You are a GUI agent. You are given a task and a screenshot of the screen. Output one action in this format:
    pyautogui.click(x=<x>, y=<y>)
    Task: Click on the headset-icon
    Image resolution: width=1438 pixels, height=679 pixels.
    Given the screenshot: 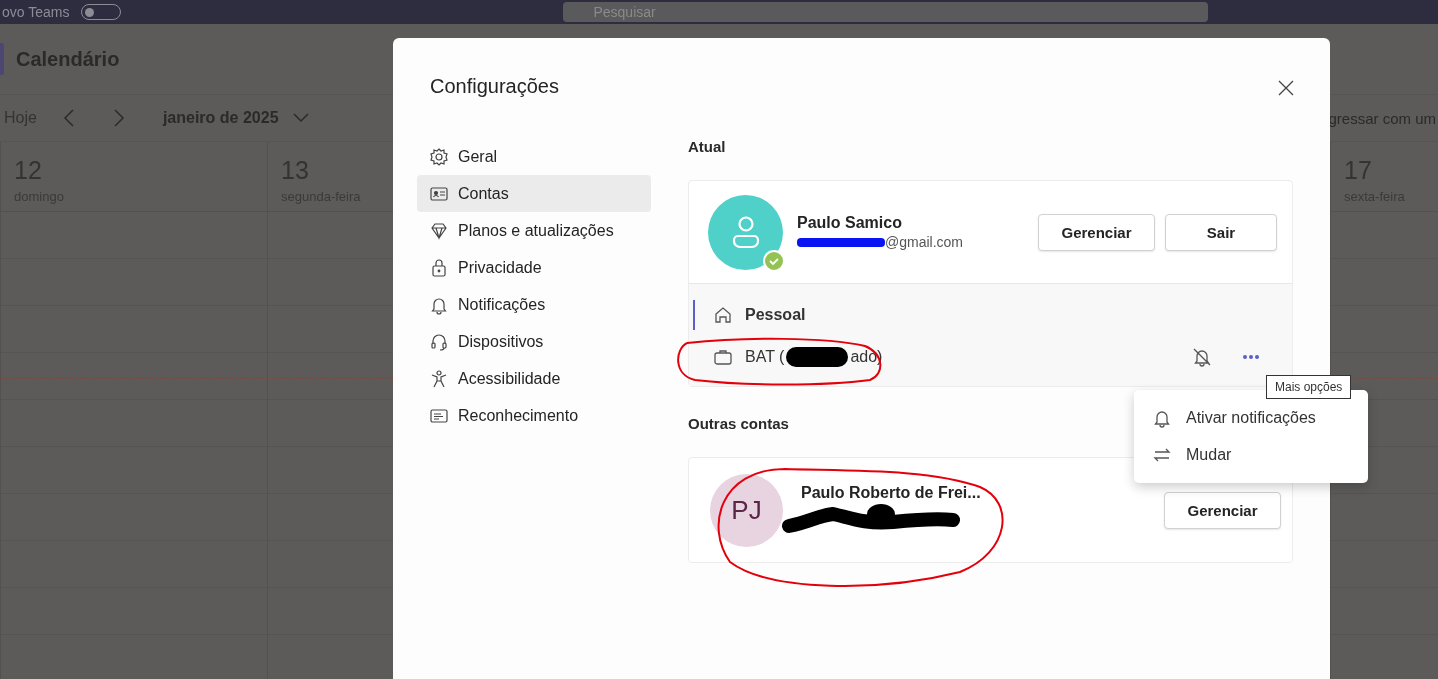 What is the action you would take?
    pyautogui.click(x=439, y=341)
    